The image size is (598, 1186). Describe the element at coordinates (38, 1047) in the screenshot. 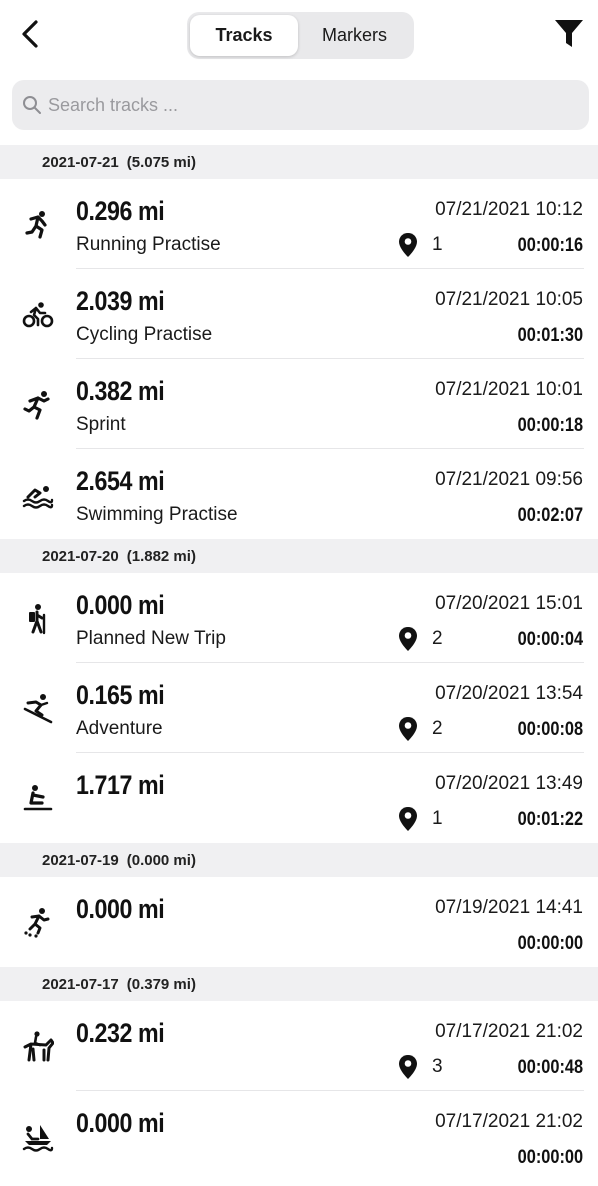

I see `horse-riding-icon` at that location.